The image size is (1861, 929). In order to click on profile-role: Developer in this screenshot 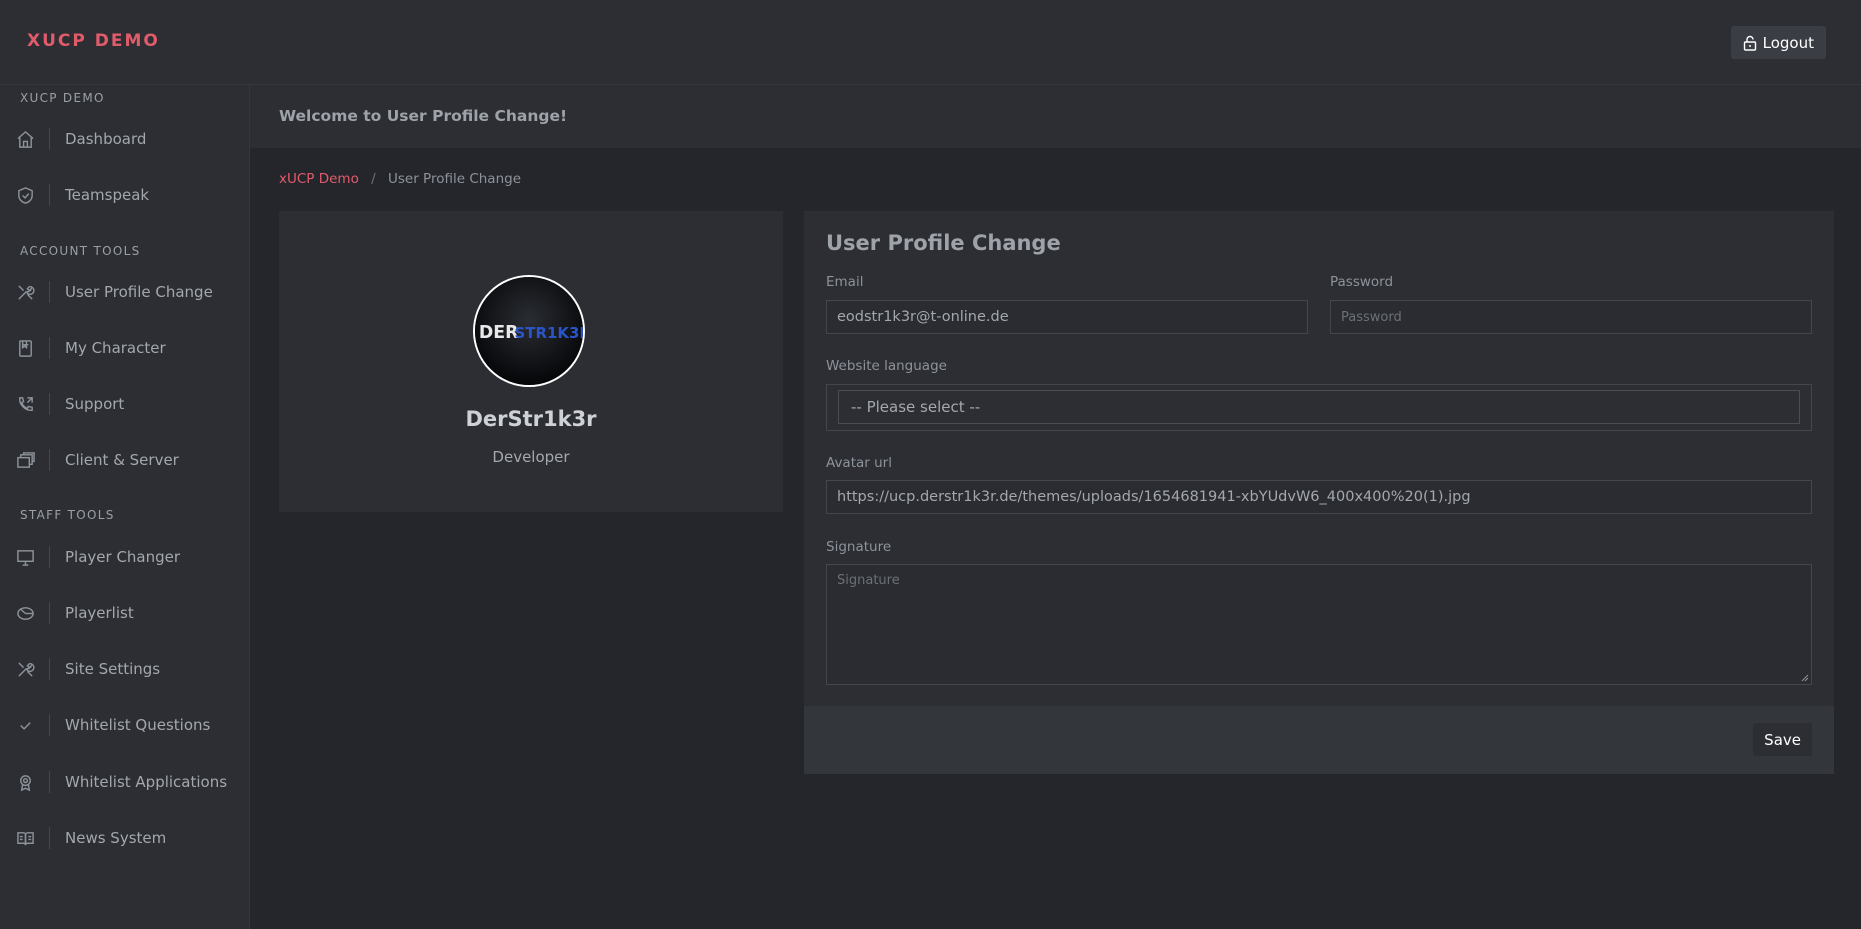, I will do `click(531, 457)`.